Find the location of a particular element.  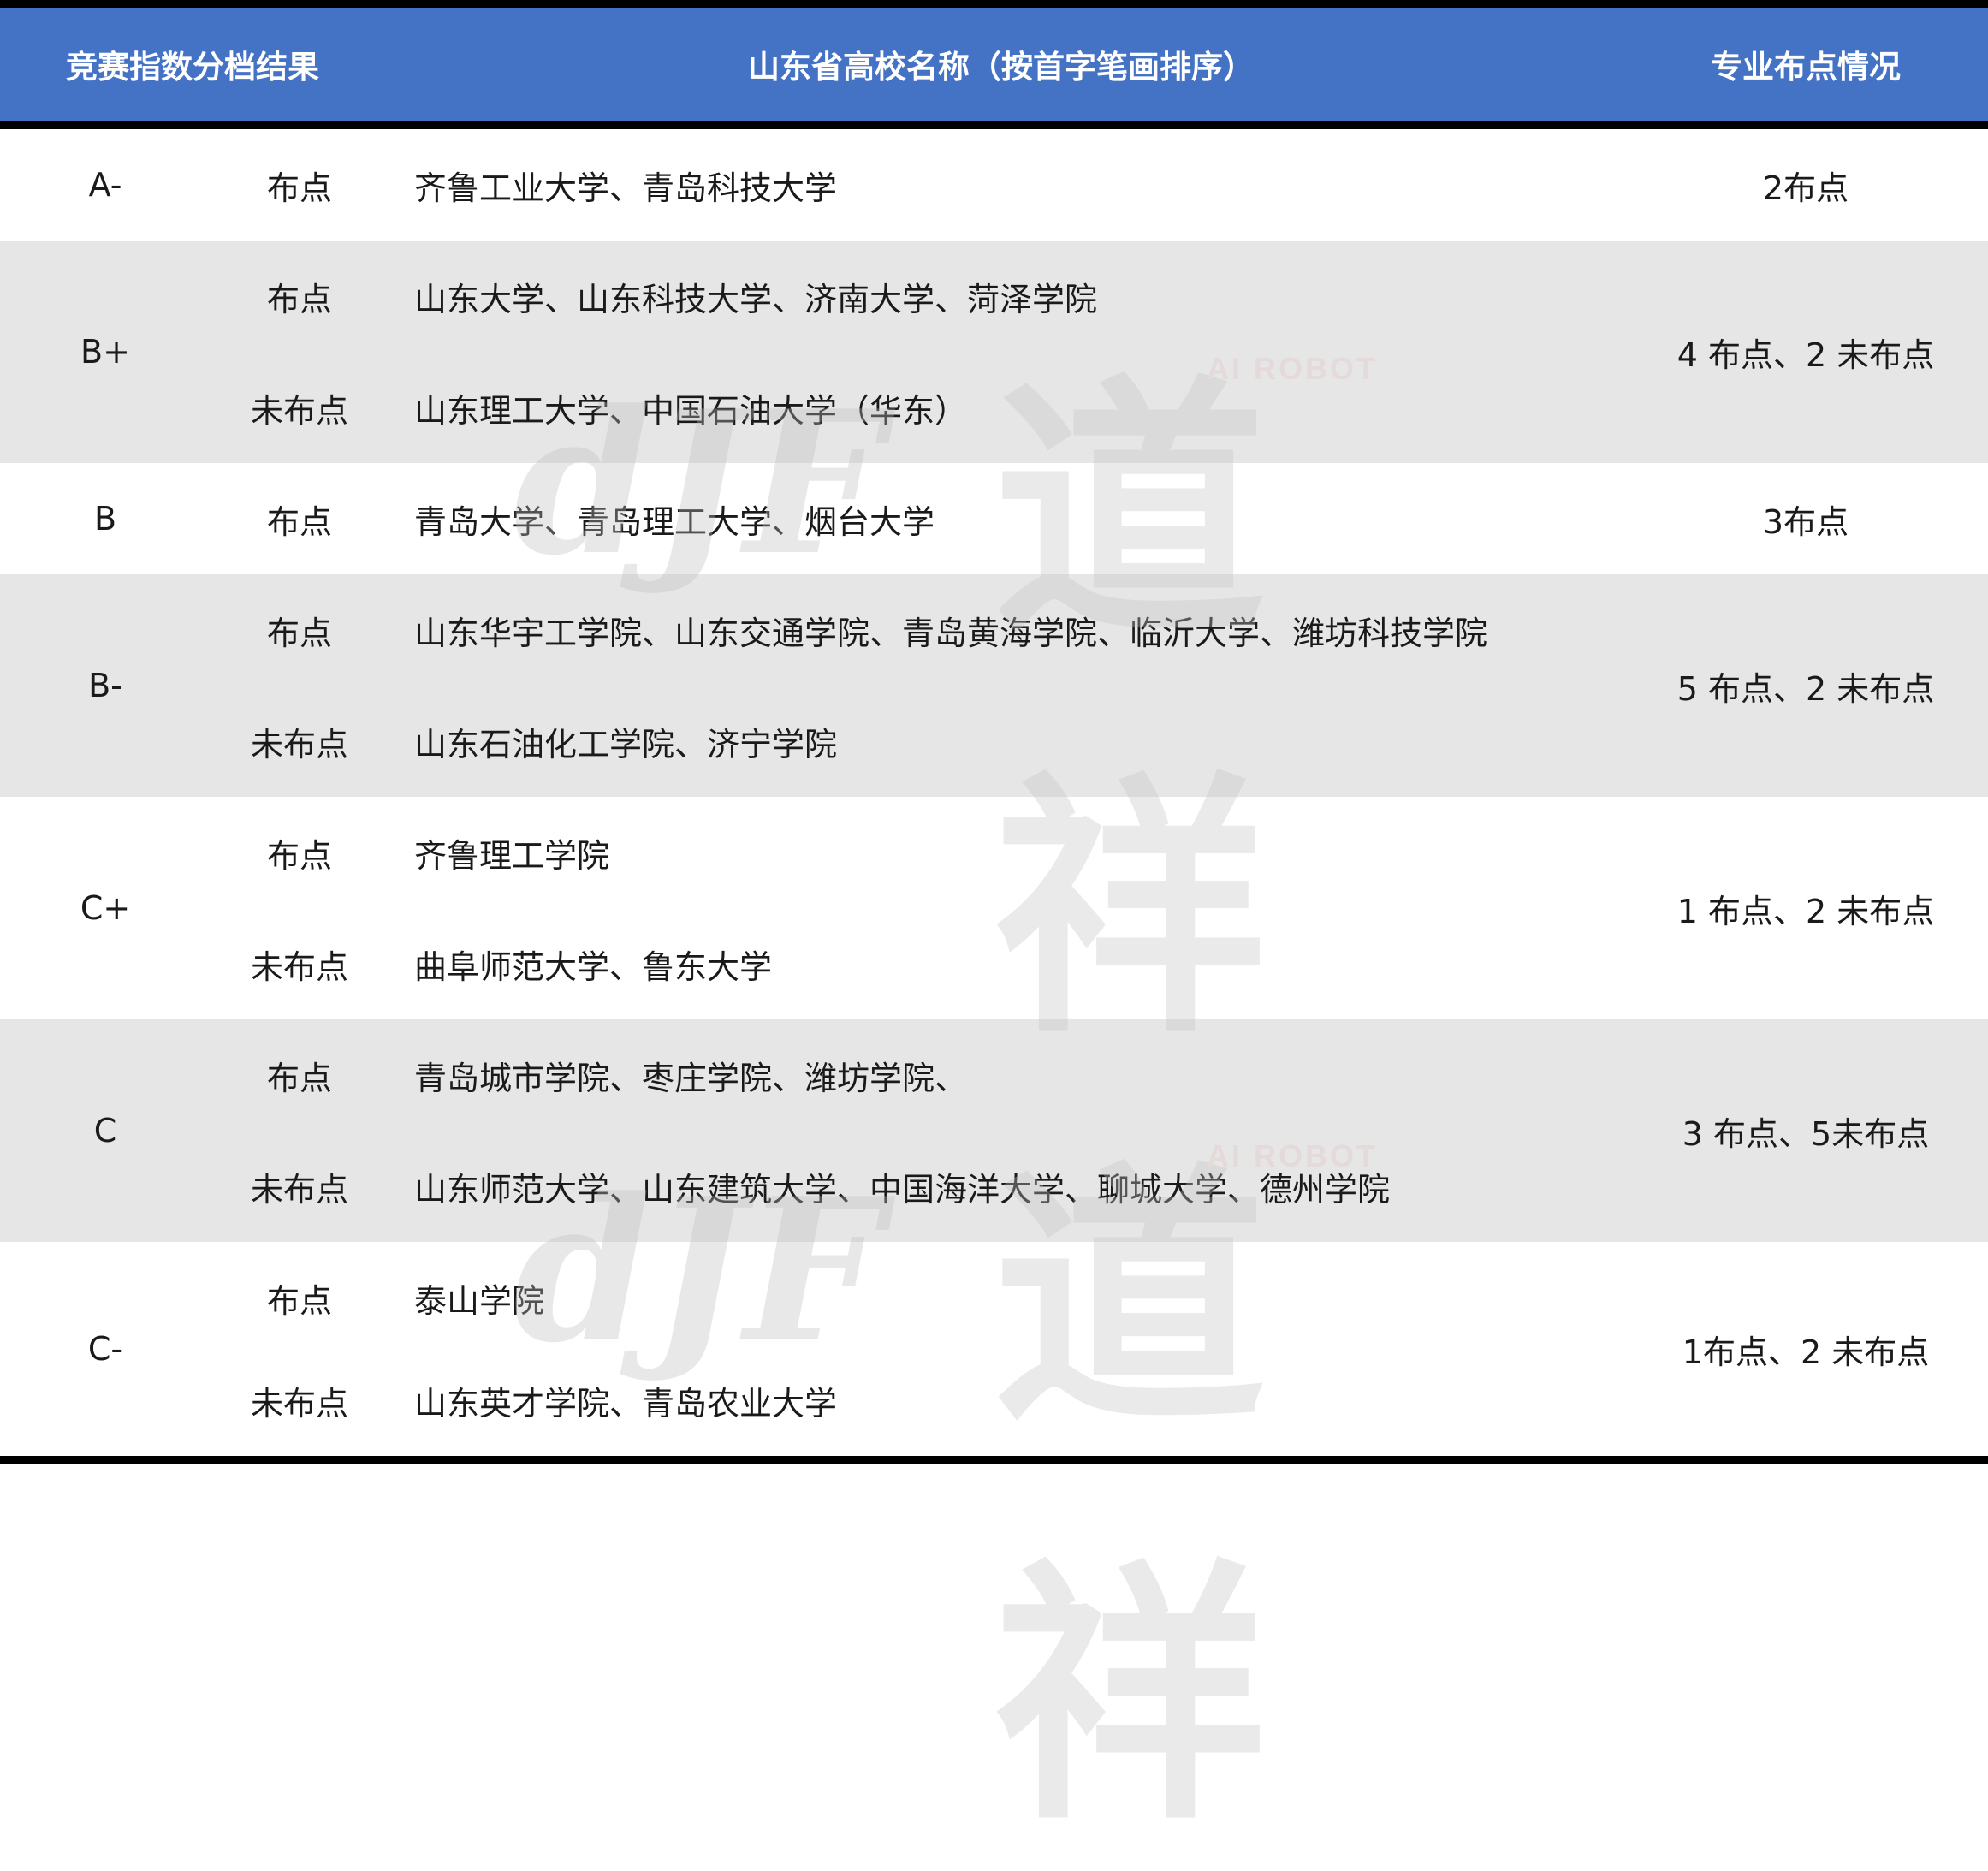

table-row: C- 布点 泰山学院 未布点 山东英才学院、青岛农业大学 1布点、2 未布点 is located at coordinates (994, 1349).